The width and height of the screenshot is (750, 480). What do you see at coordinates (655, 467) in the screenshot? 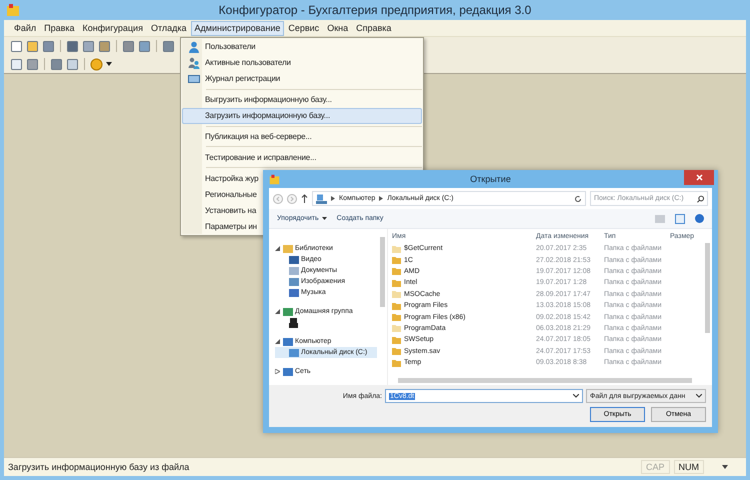
I see `status-indicator: CAP` at bounding box center [655, 467].